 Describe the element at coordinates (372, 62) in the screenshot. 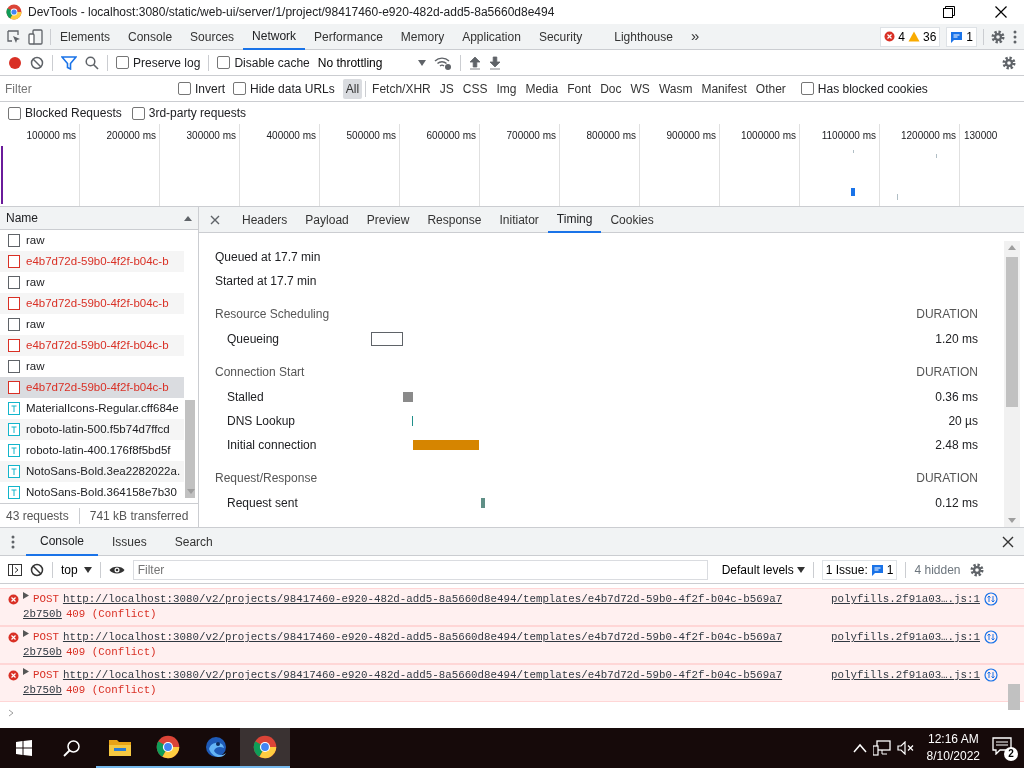

I see `throttling-dropdown: No throttling` at that location.